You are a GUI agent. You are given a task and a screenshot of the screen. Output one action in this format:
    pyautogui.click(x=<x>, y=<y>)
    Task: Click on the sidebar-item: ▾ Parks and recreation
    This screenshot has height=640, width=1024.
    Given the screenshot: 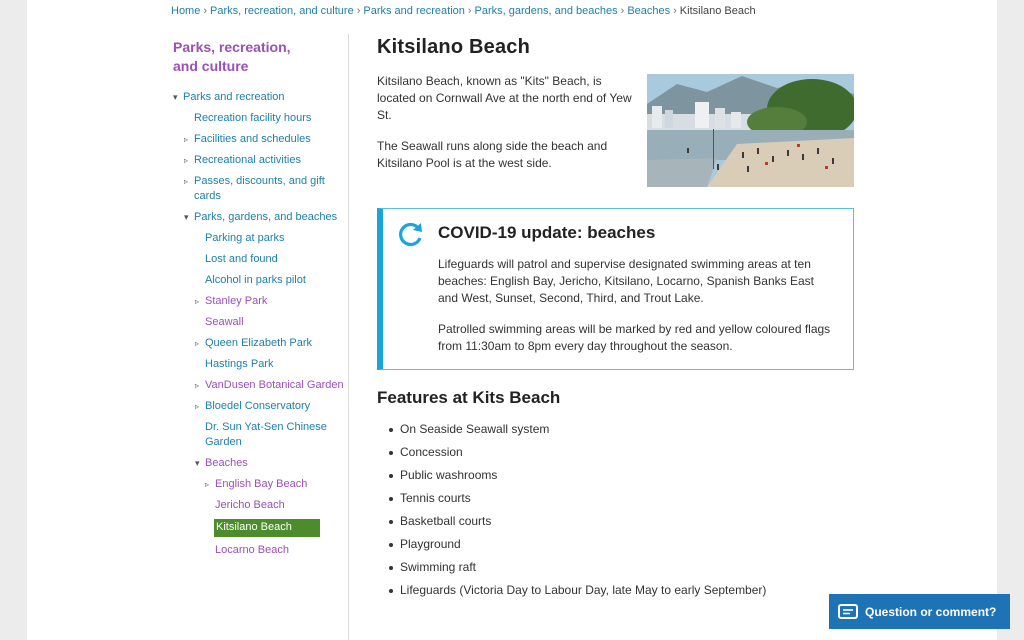 What is the action you would take?
    pyautogui.click(x=261, y=97)
    